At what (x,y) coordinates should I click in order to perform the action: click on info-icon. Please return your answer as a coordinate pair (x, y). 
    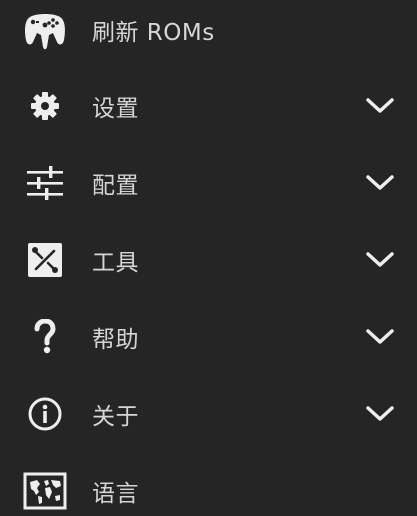
    Looking at the image, I should click on (45, 414).